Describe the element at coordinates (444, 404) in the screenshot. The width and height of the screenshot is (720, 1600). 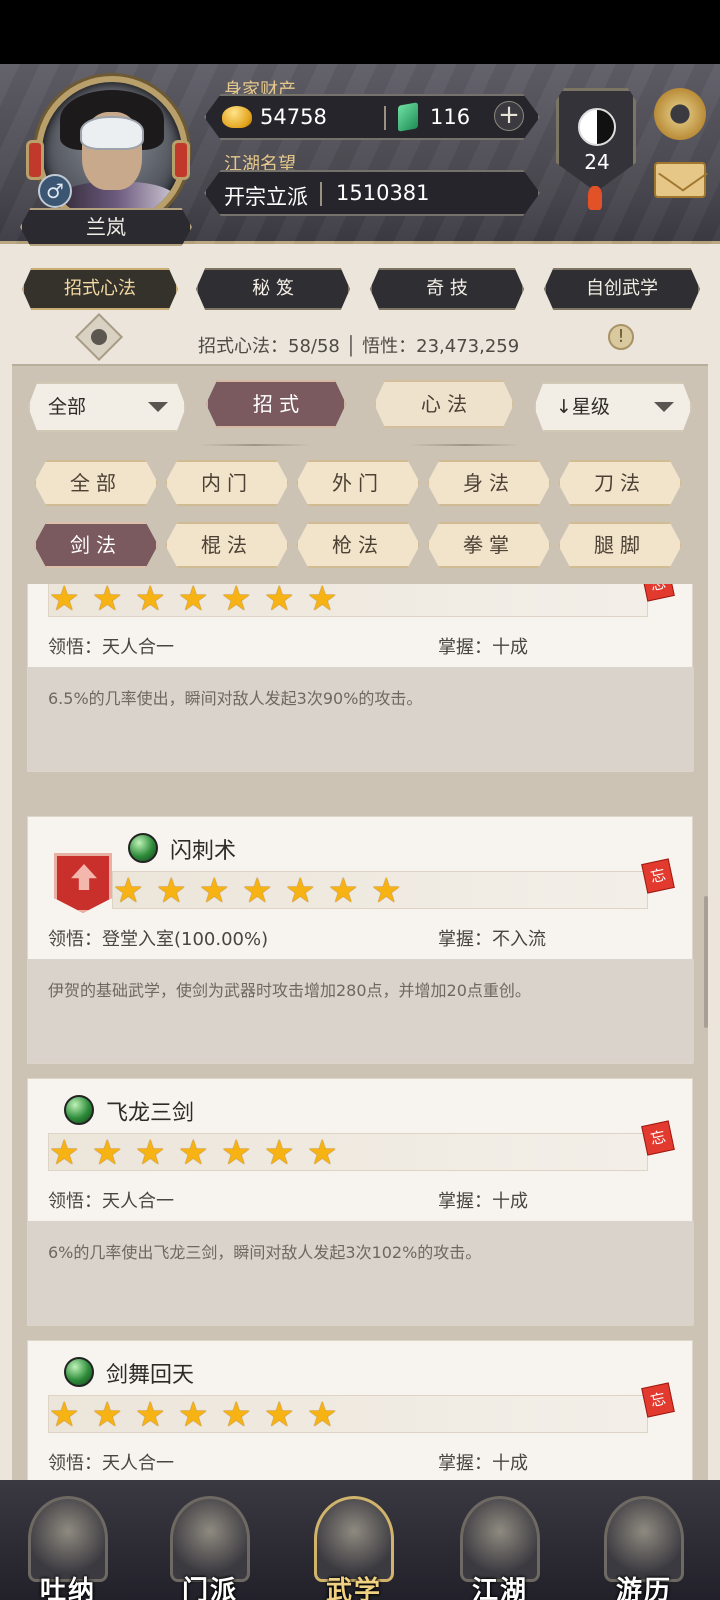
I see `toggle-heart-method: 心 法` at that location.